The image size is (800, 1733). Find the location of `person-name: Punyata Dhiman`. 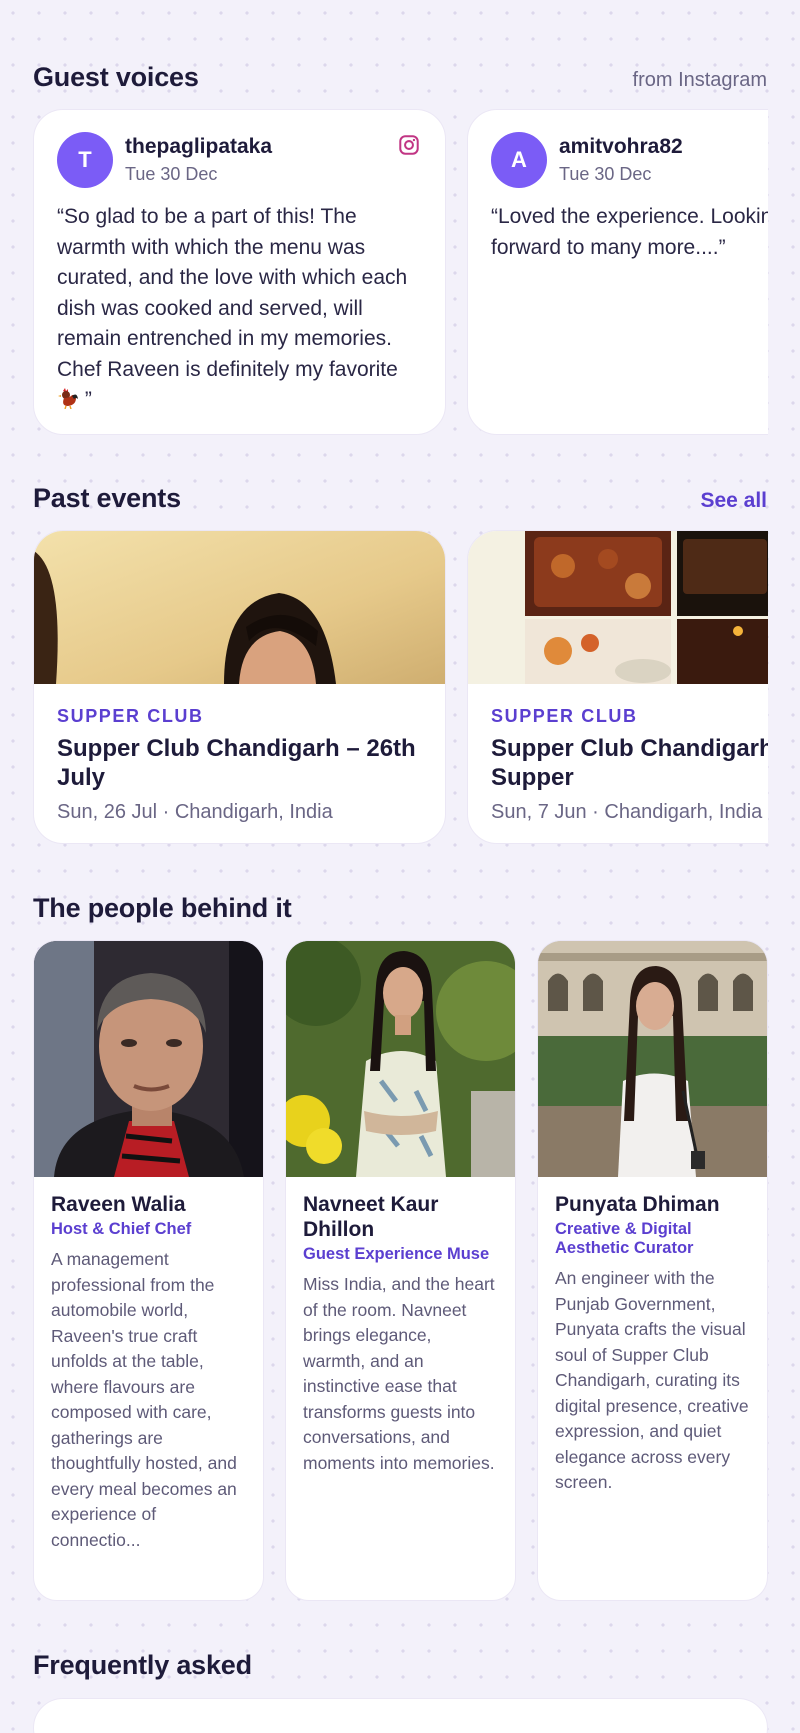

person-name: Punyata Dhiman is located at coordinates (637, 1204).